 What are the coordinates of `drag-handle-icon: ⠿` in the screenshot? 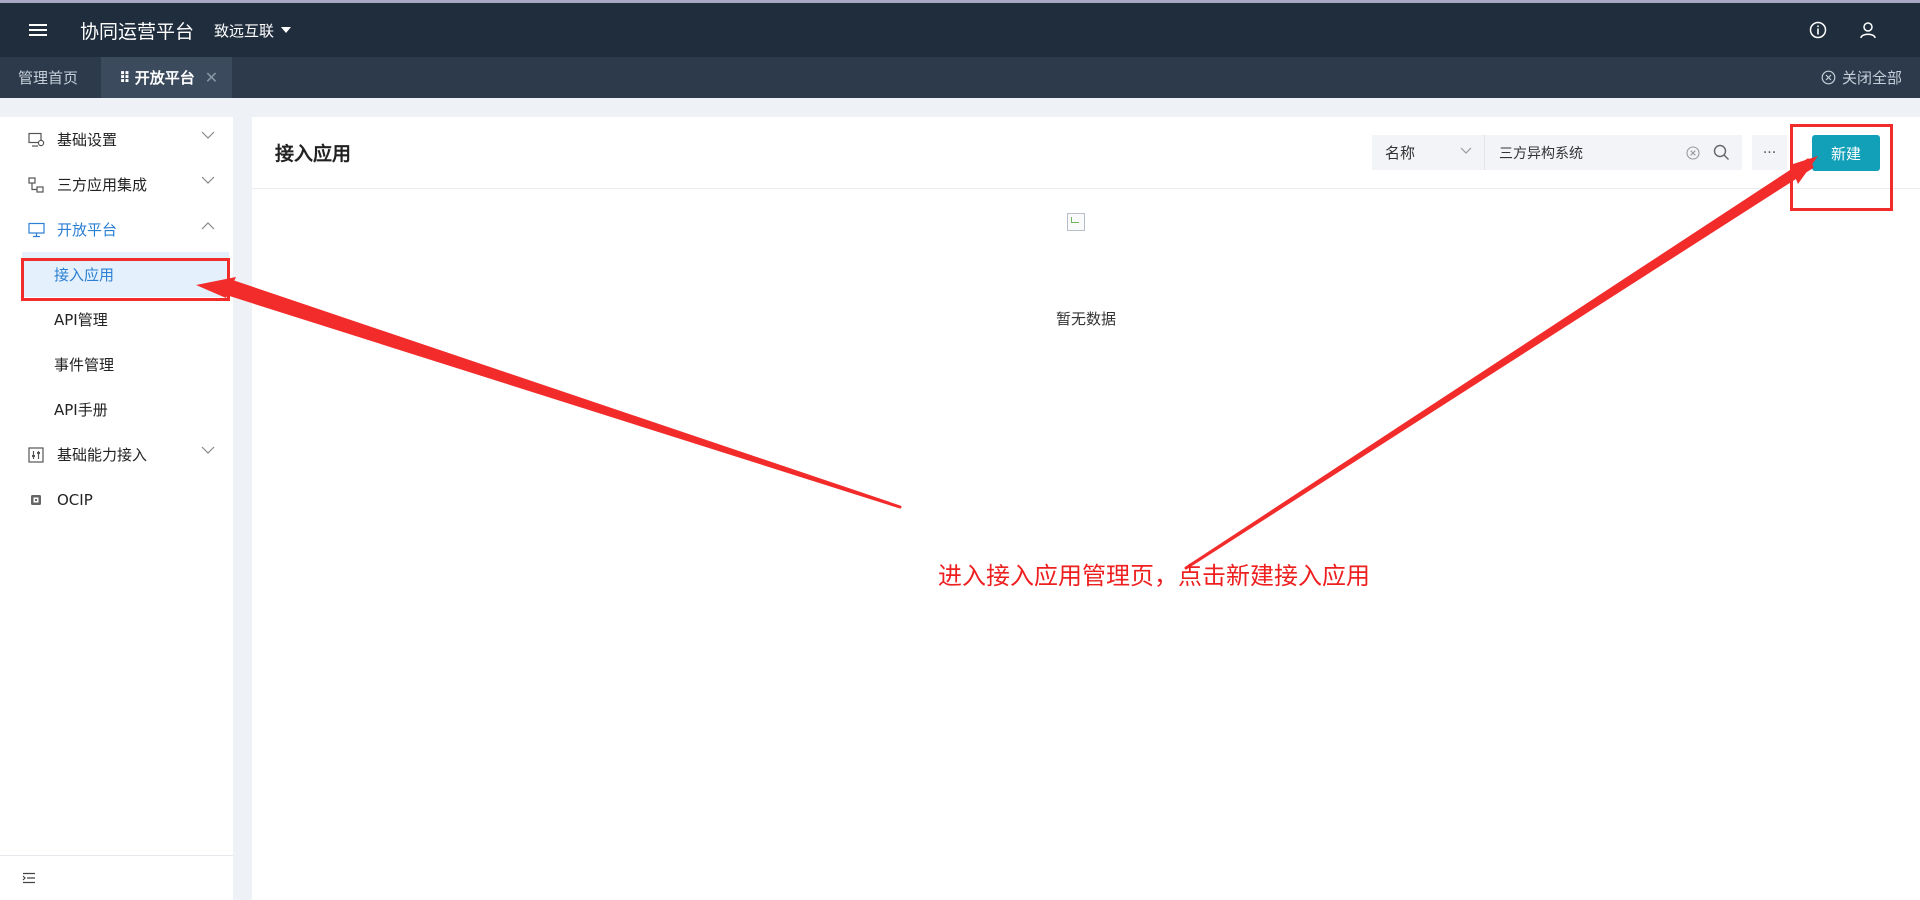 It's located at (125, 77).